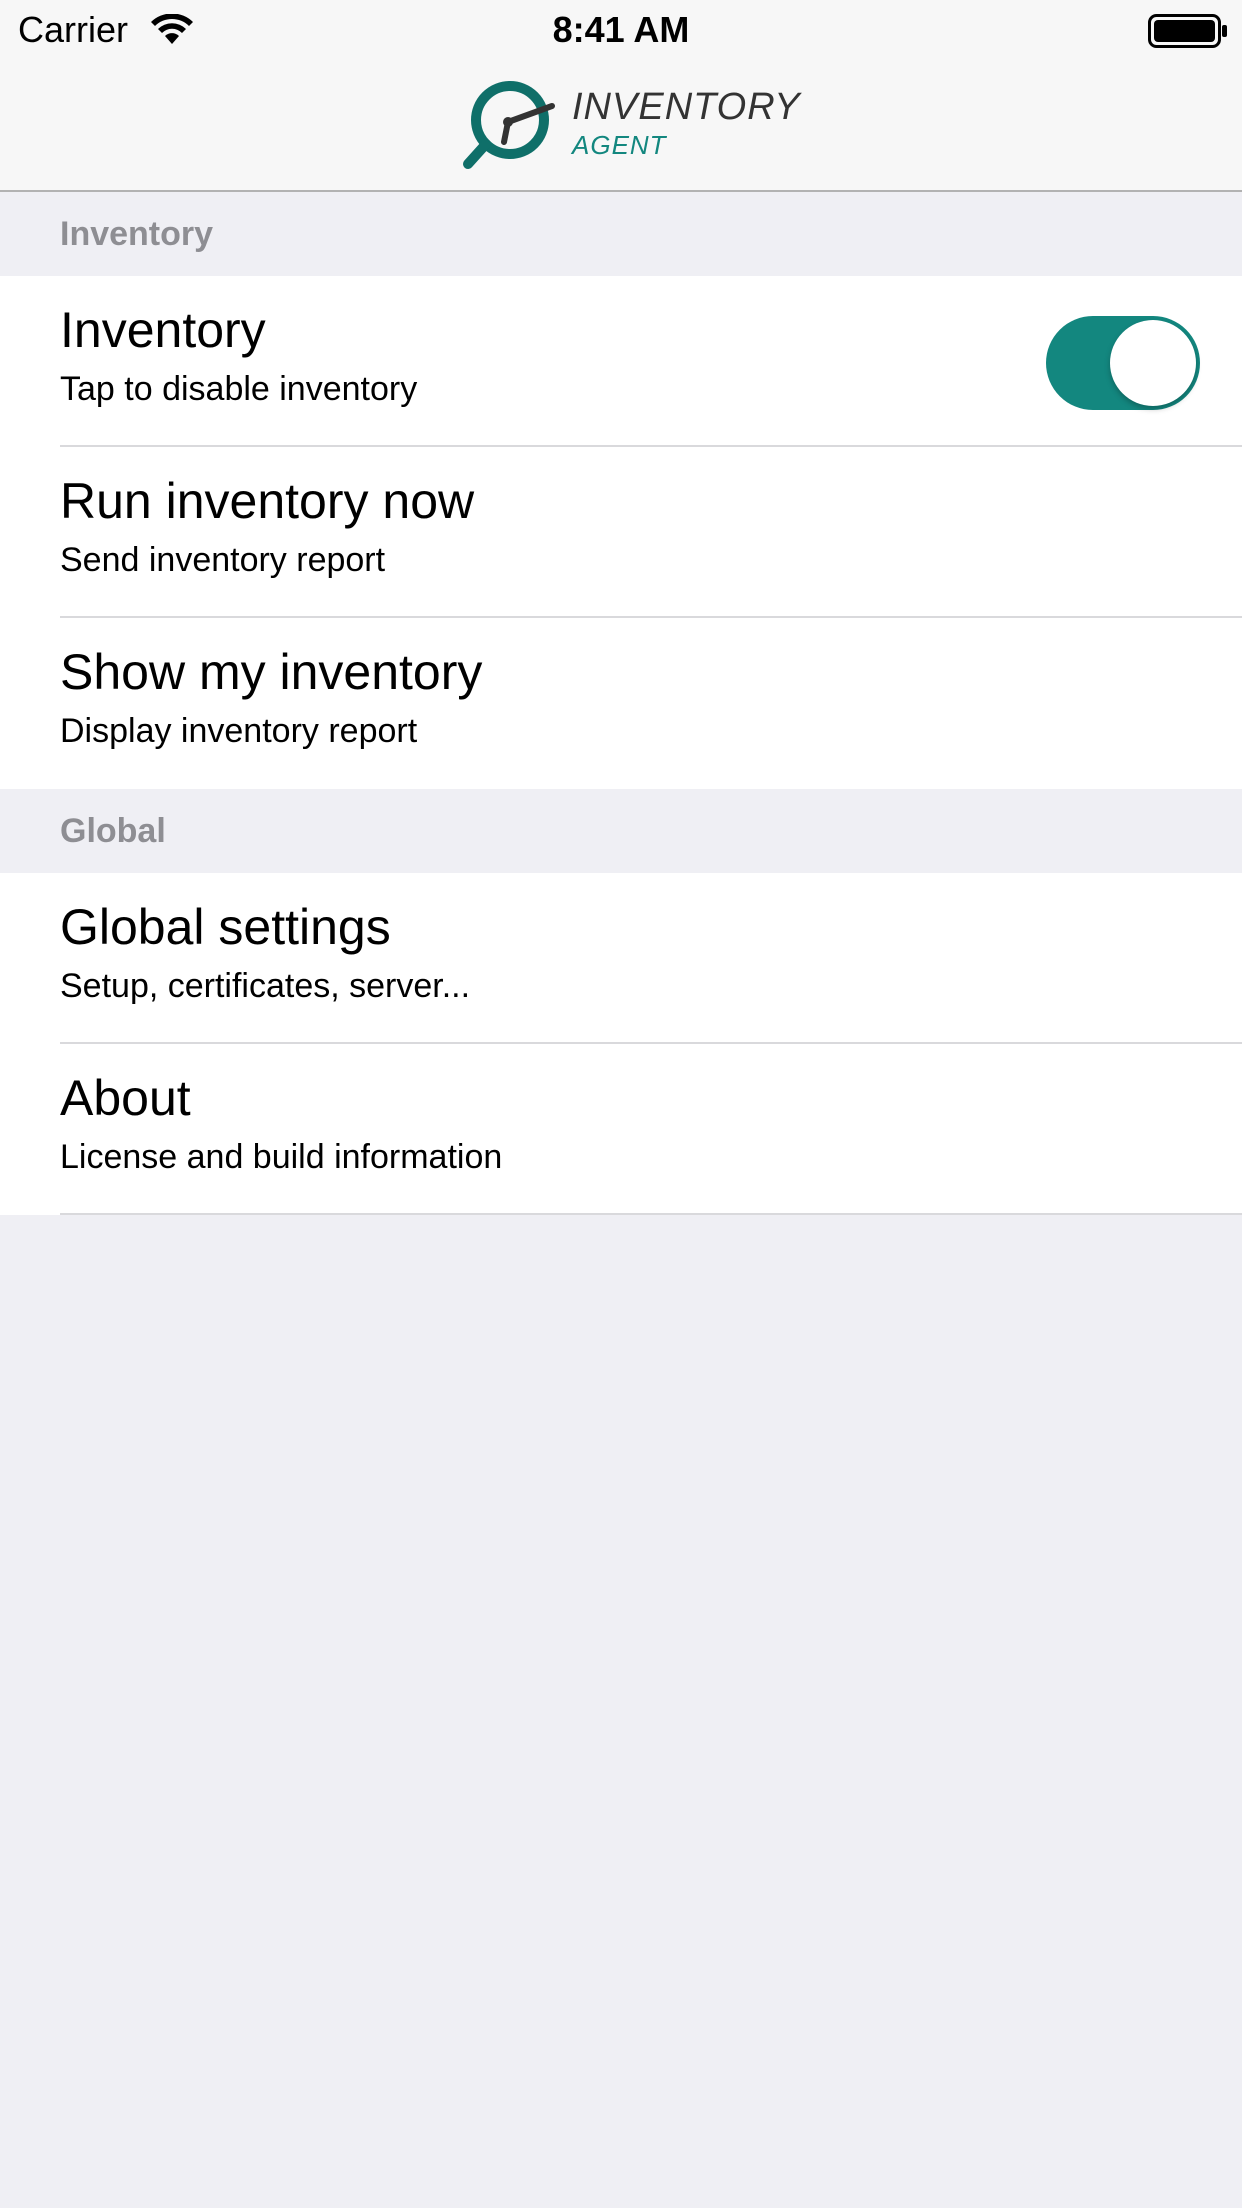 The image size is (1242, 2208). What do you see at coordinates (267, 501) in the screenshot?
I see `row-title: Run inventory now` at bounding box center [267, 501].